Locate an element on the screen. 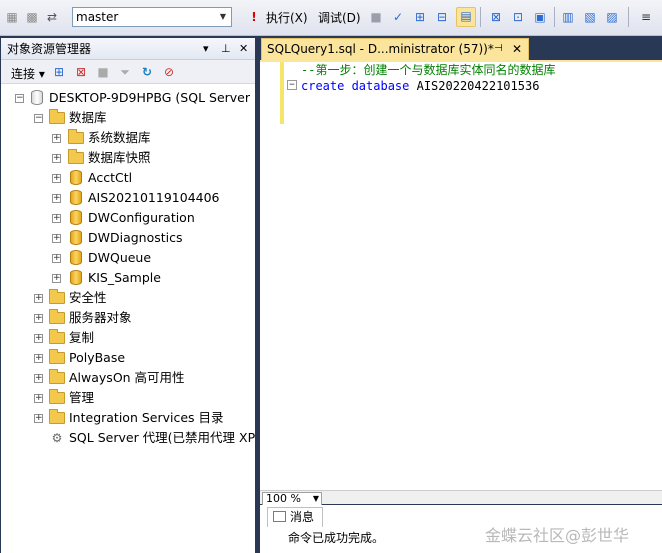 This screenshot has width=662, height=553. tree-node-label: Integration Services 目录 is located at coordinates (146, 417).